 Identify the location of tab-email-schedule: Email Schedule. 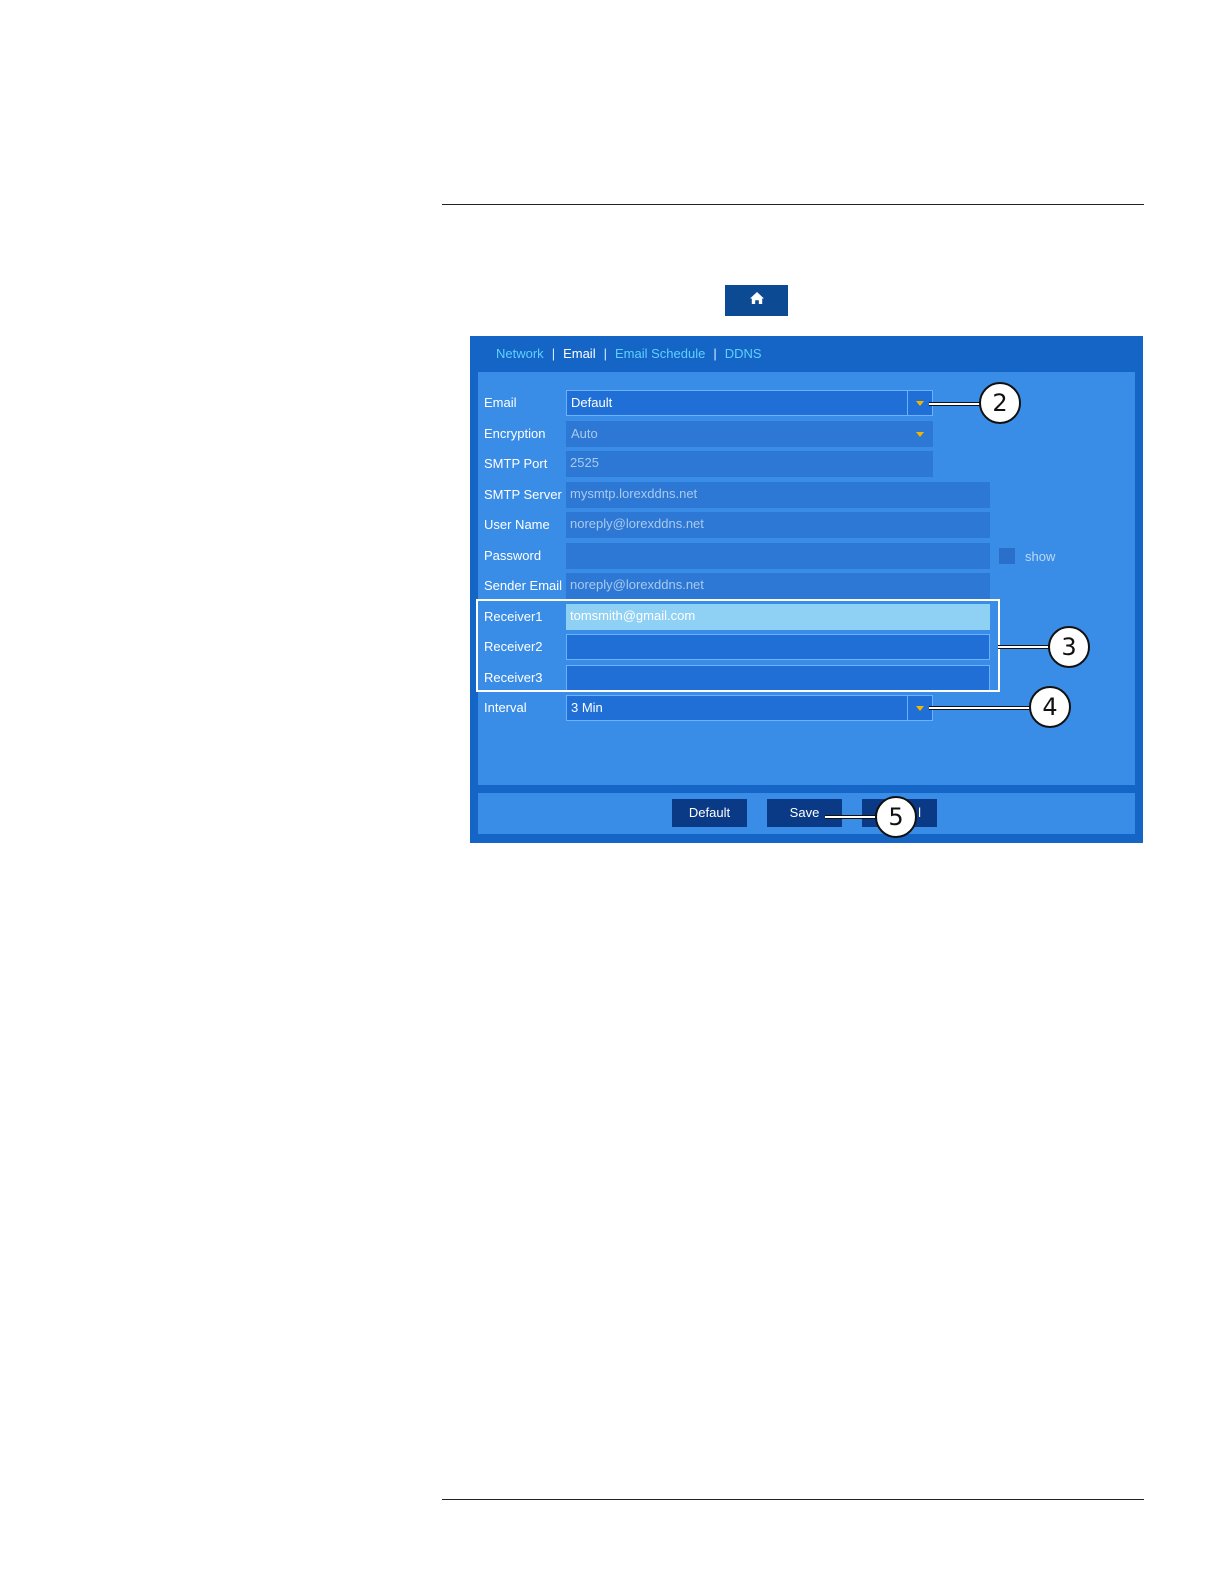
(660, 358).